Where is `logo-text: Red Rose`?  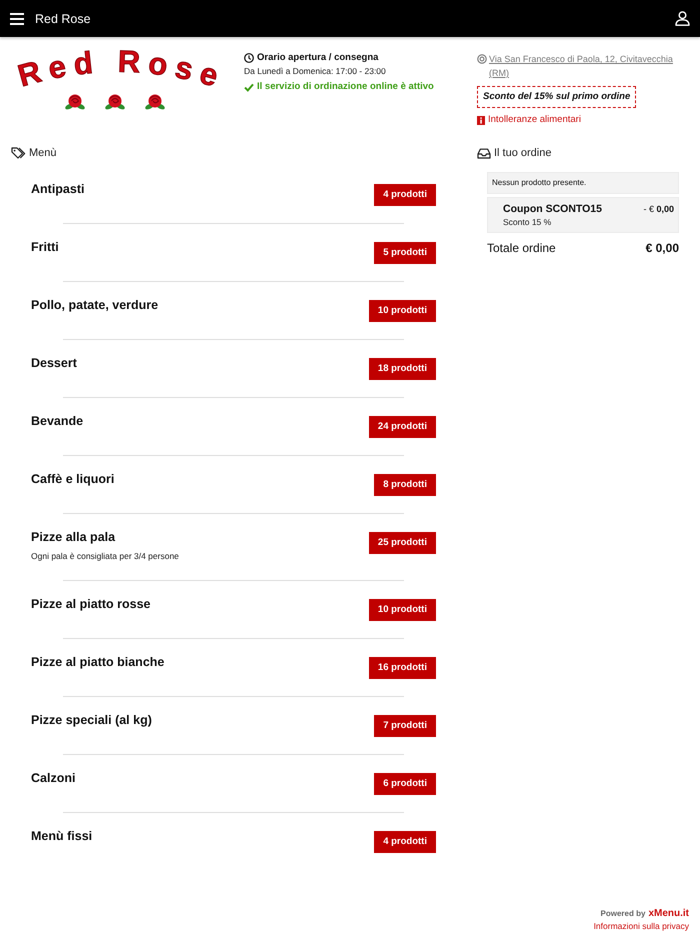 logo-text: Red Rose is located at coordinates (118, 69).